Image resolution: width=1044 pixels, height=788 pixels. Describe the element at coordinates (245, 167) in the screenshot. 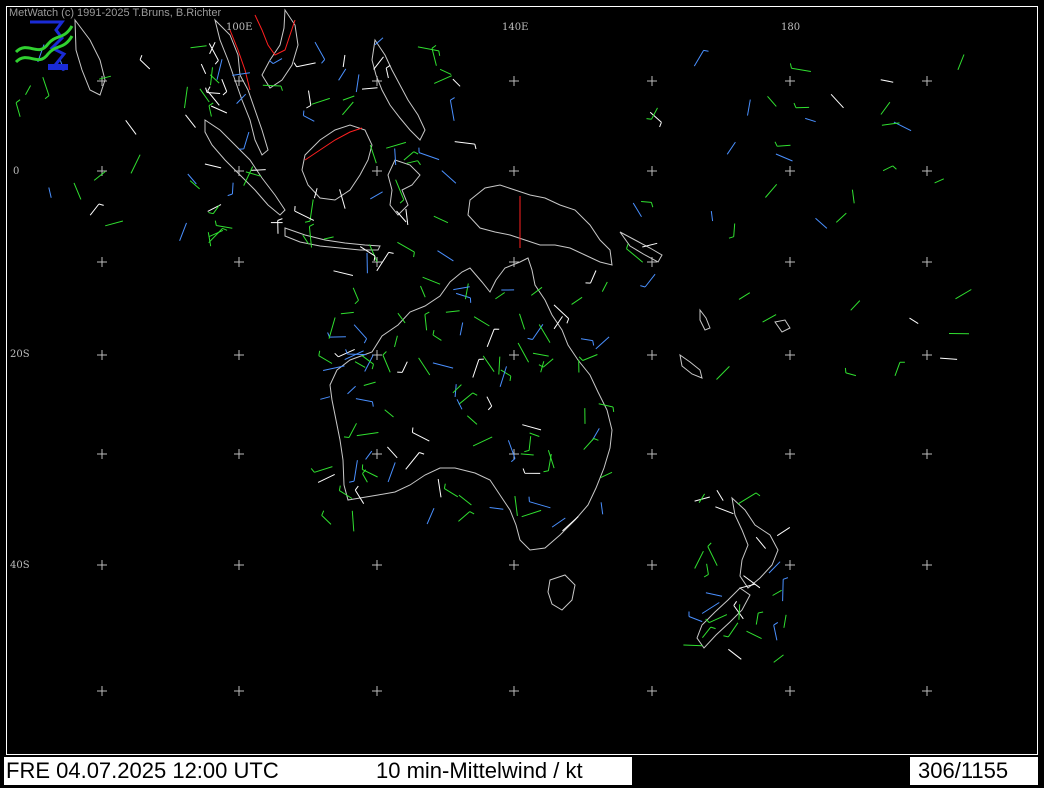

I see `coast-sumatra` at that location.